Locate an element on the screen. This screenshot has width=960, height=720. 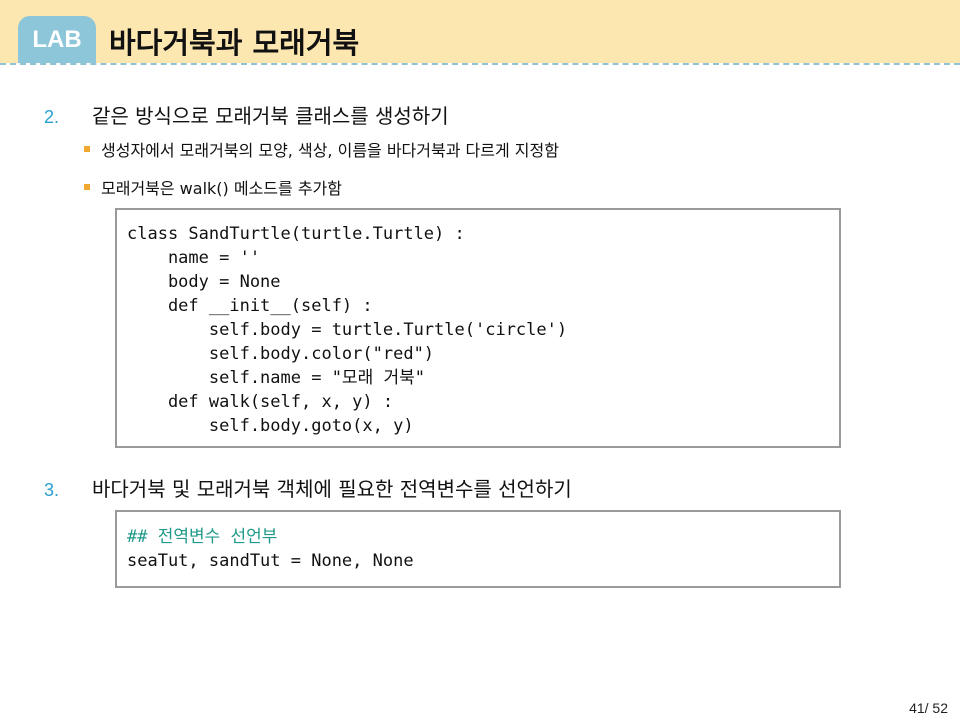
bullet-item: 모래거북은 walk() 메소드를 추가함 is located at coordinates (213, 187).